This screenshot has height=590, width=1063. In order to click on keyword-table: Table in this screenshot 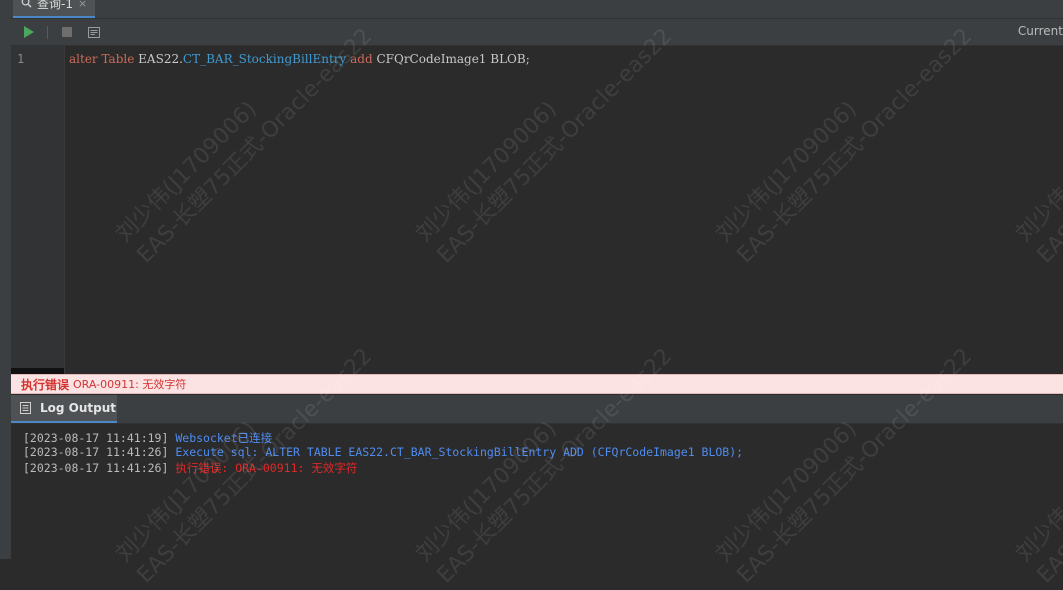, I will do `click(118, 59)`.